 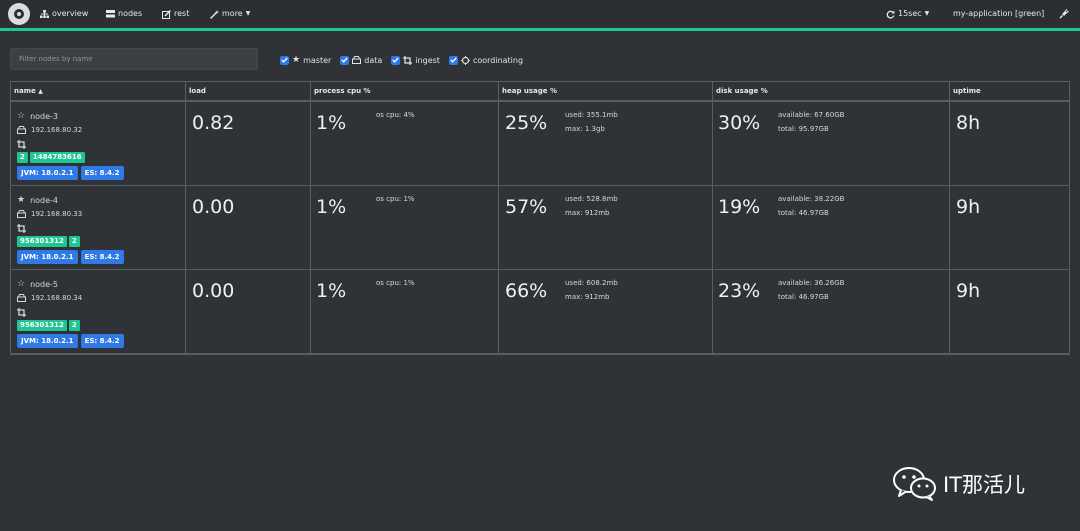 What do you see at coordinates (739, 207) in the screenshot?
I see `disk-value: 19%` at bounding box center [739, 207].